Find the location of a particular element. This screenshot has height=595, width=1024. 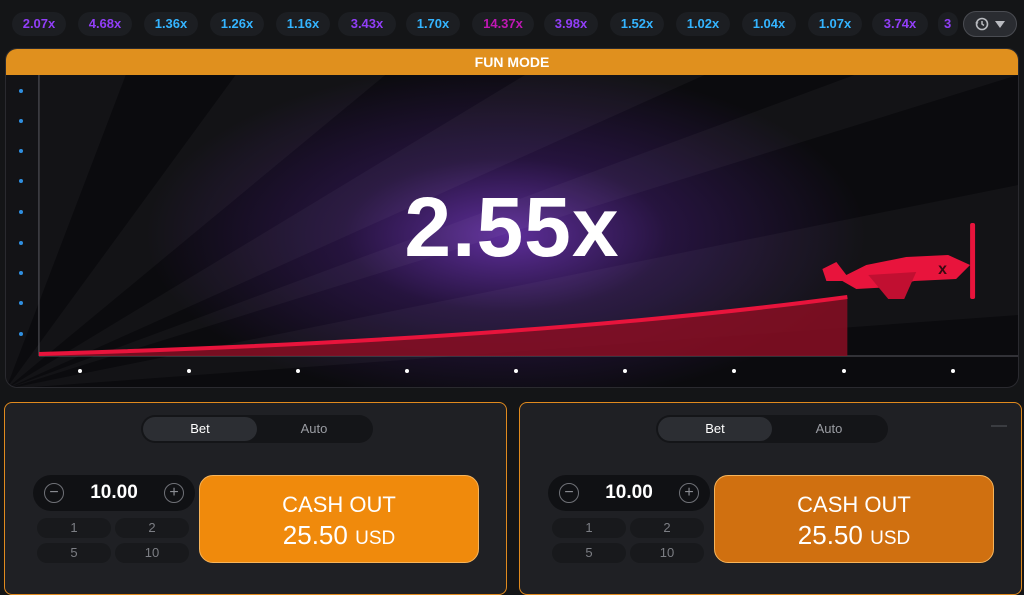

remove-panel-button is located at coordinates (999, 426).